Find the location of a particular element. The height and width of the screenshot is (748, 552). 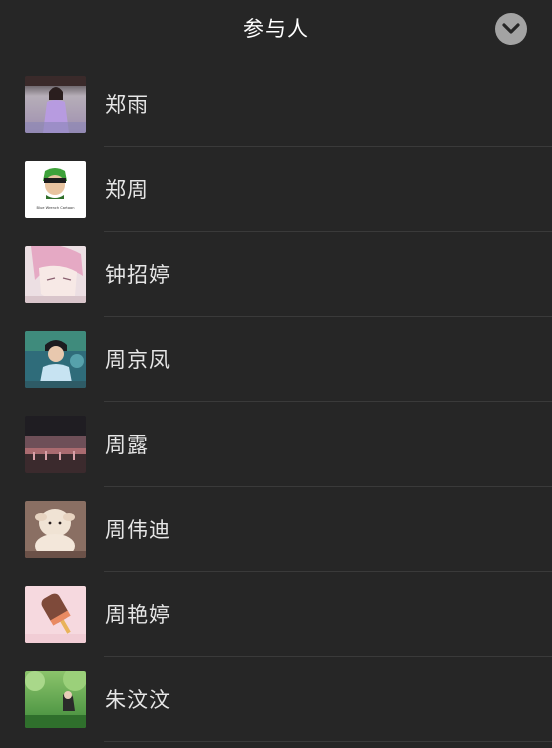

page-title: 参与人 is located at coordinates (276, 29).